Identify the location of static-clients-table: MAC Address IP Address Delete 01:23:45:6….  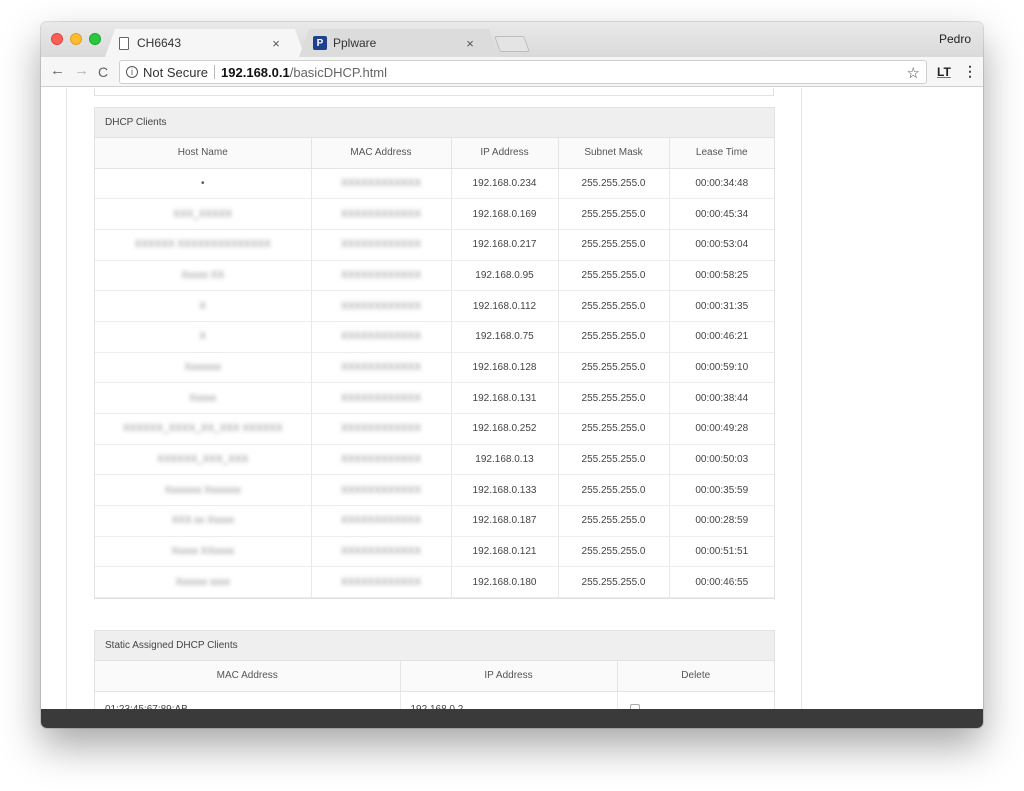
(434, 685).